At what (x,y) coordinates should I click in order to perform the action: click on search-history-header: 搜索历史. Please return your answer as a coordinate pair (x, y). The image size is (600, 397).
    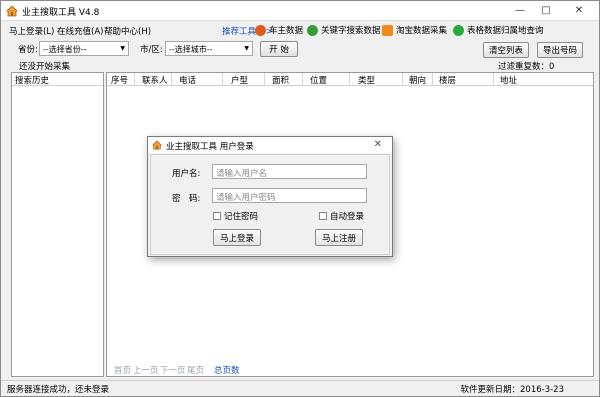
    Looking at the image, I should click on (57, 79).